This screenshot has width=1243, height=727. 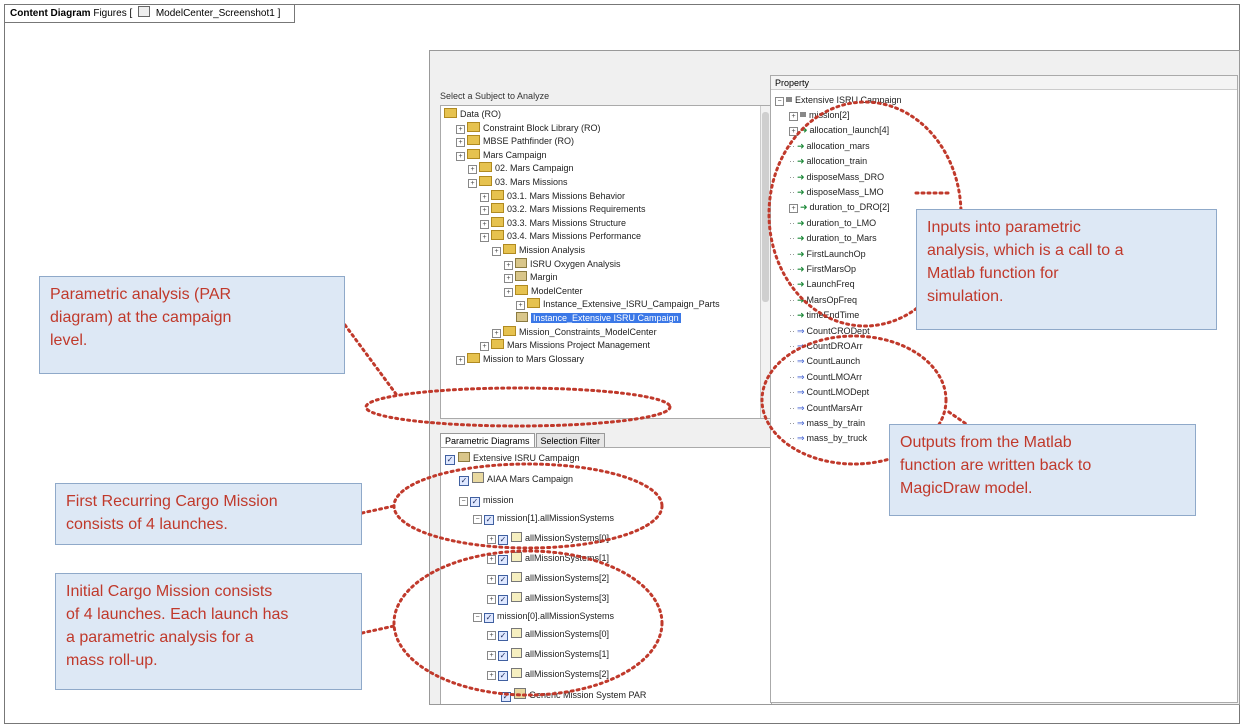 I want to click on property-item: + ➜ allocation_launch[4], so click(x=839, y=130).